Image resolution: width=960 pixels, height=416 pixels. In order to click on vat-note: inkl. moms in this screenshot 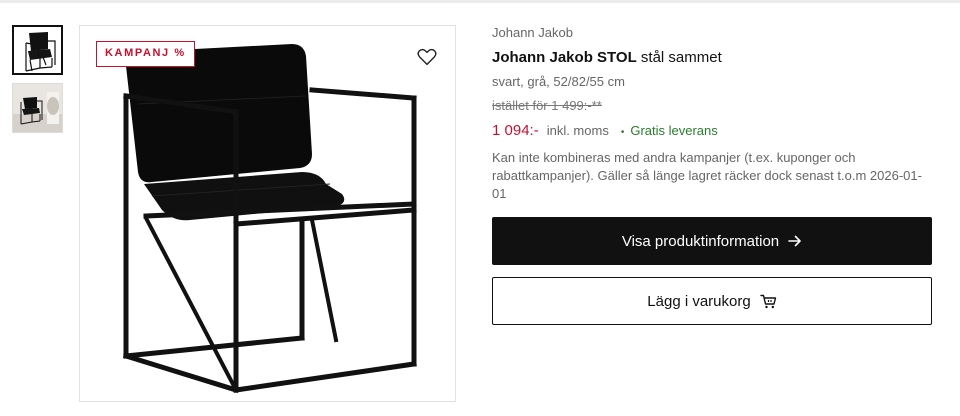, I will do `click(577, 130)`.